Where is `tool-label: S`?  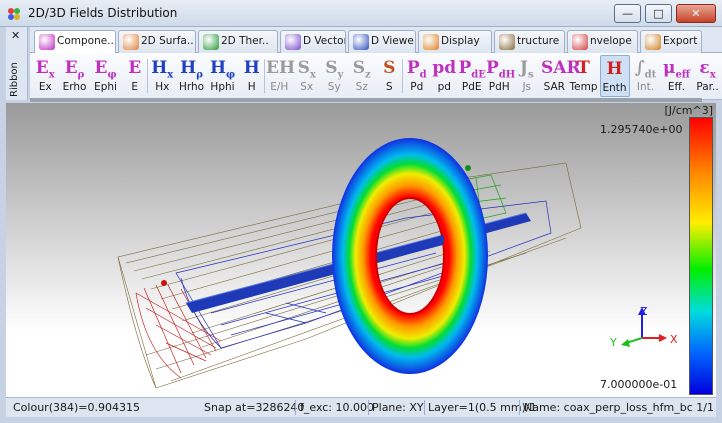 tool-label: S is located at coordinates (389, 87).